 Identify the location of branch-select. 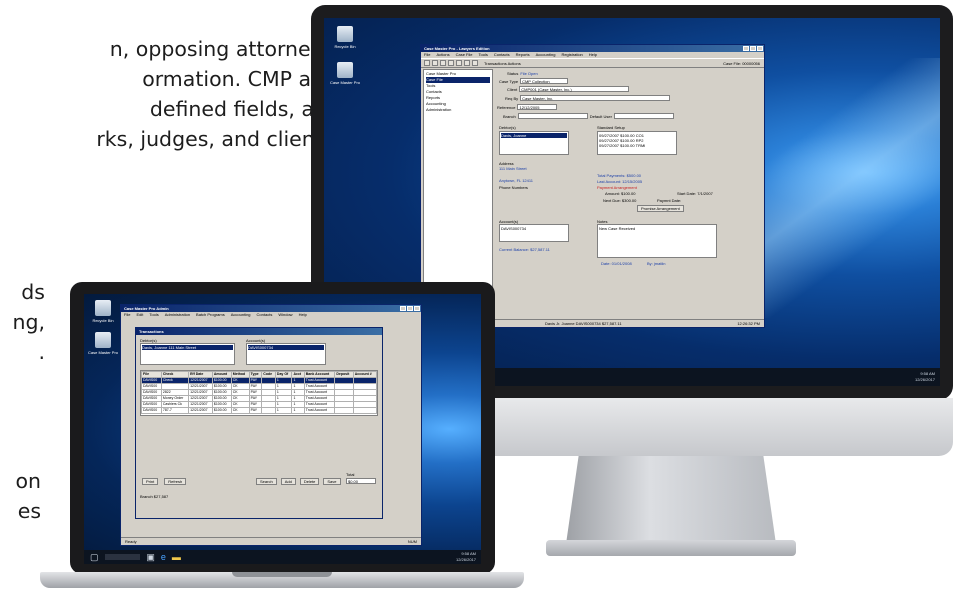
(552, 116).